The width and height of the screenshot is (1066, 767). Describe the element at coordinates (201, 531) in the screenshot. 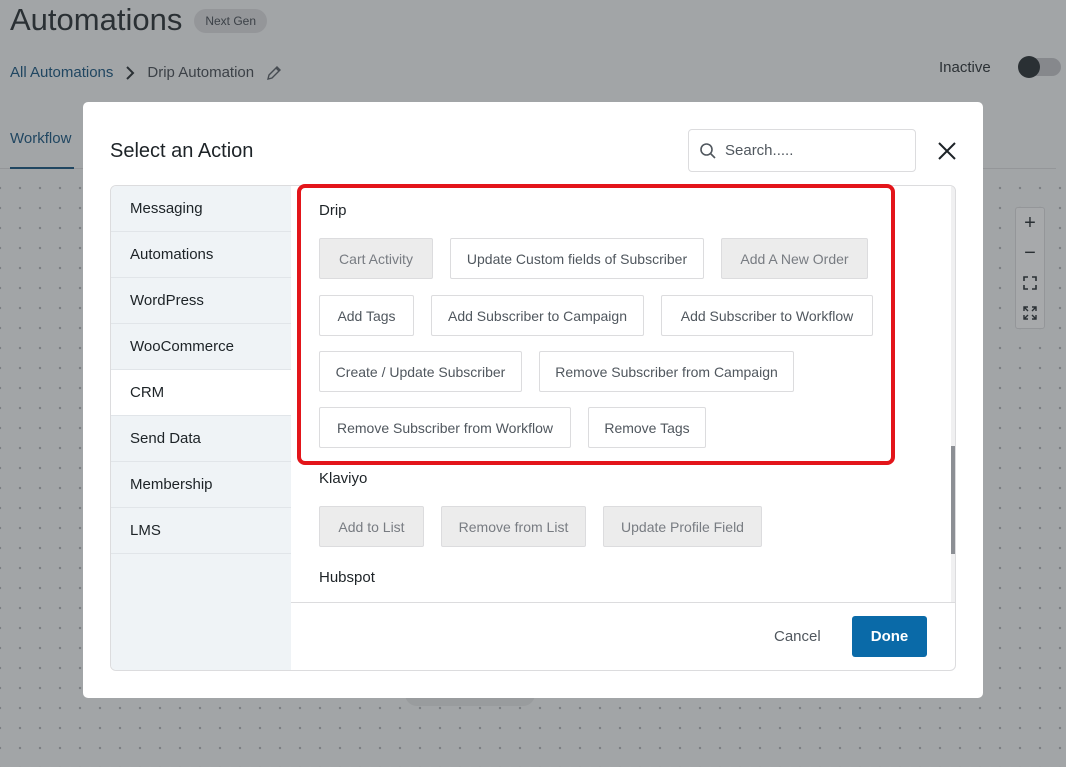

I see `category-lms: LMS` at that location.